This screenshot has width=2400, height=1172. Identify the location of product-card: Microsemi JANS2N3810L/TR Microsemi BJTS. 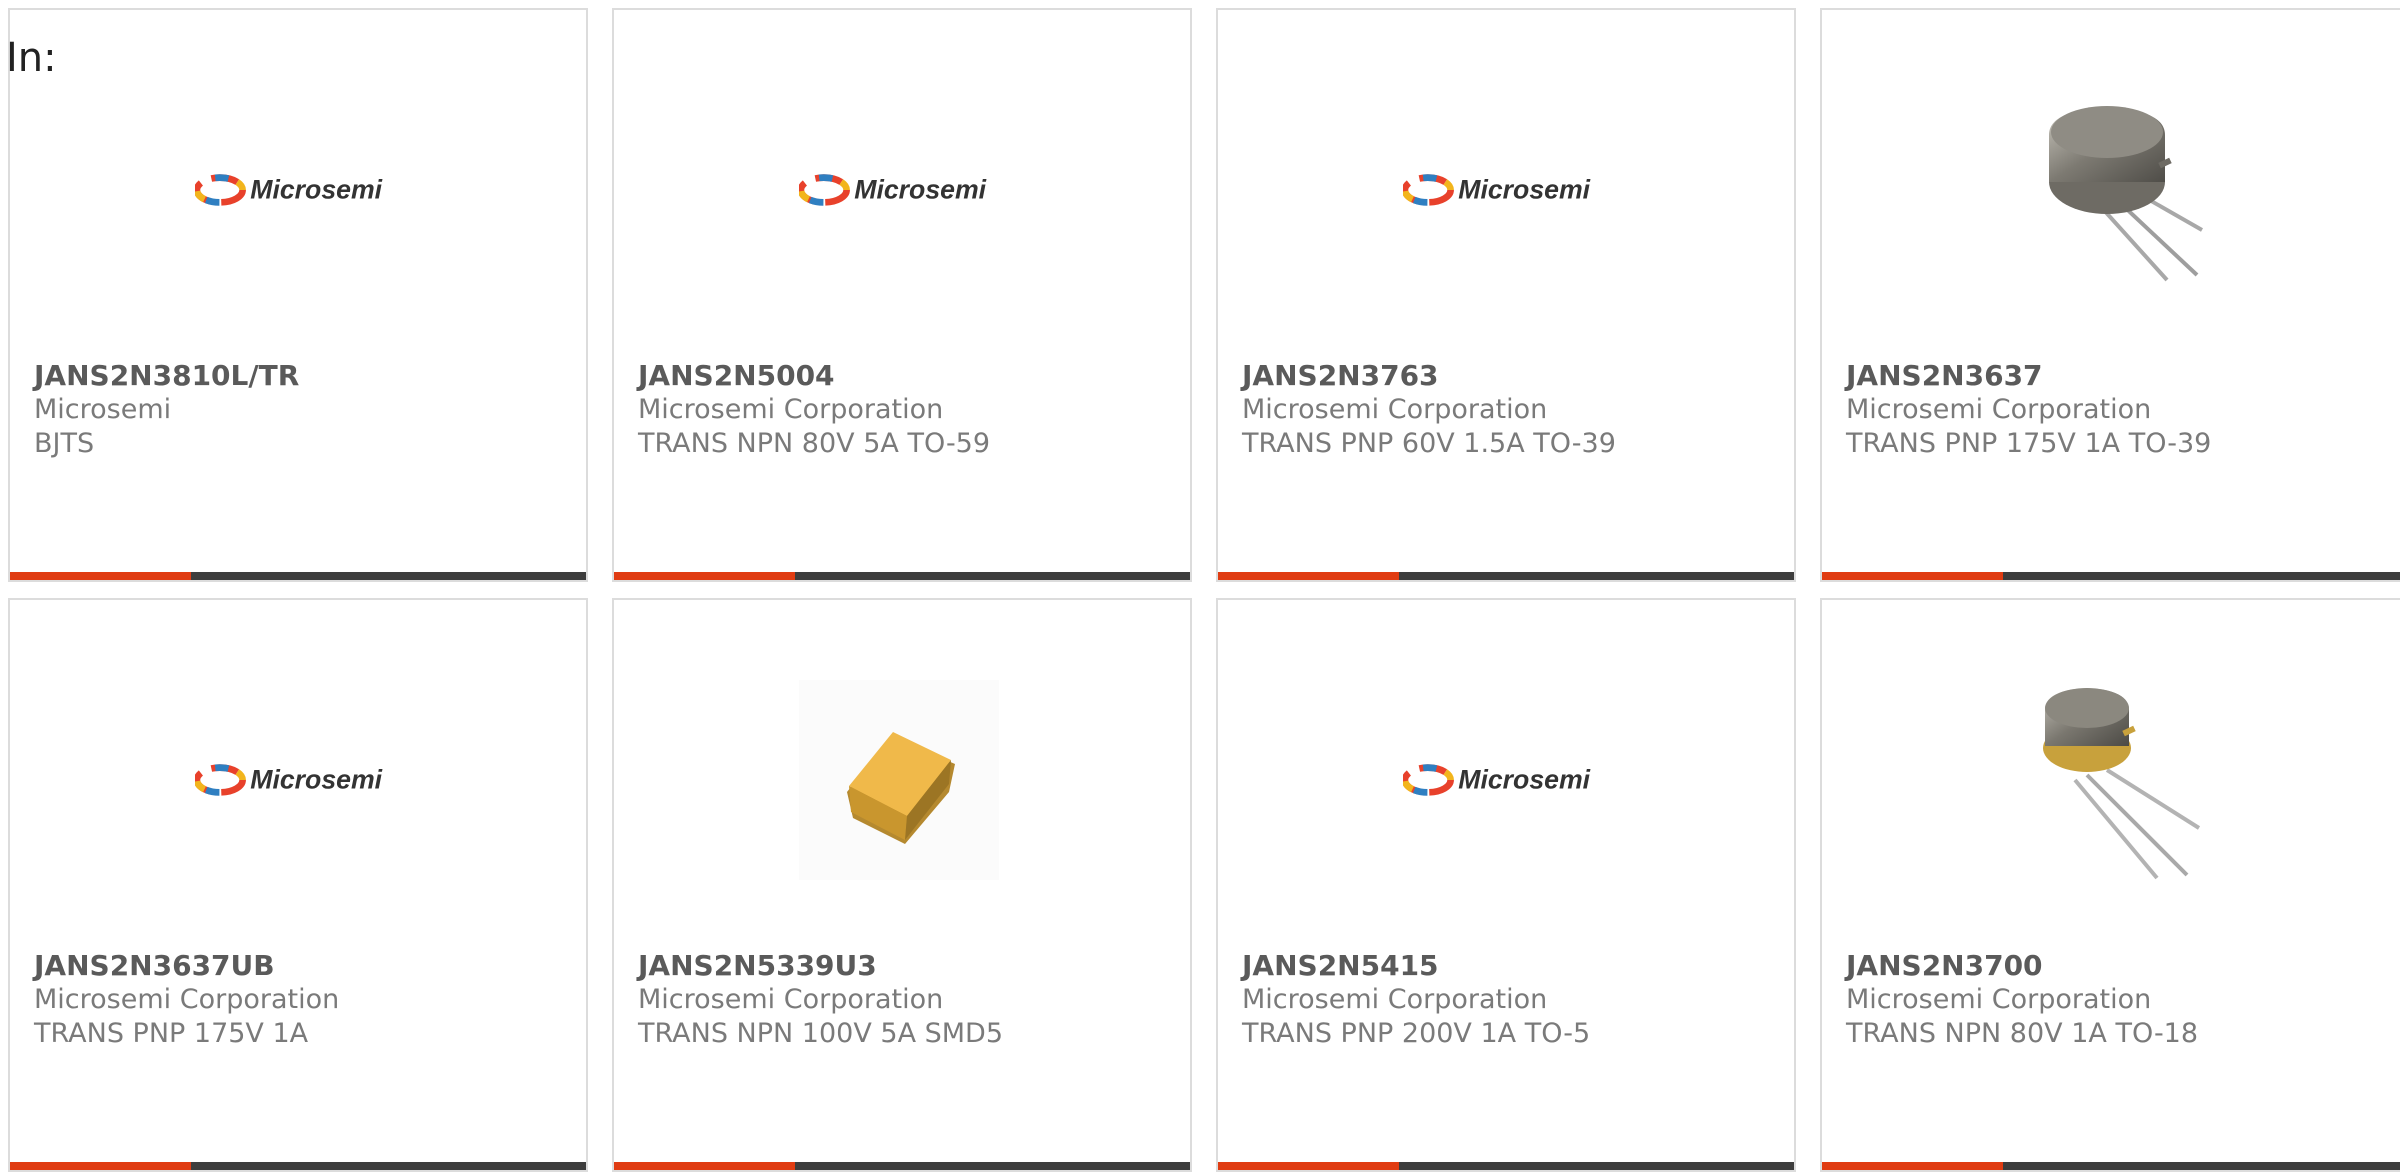
(298, 295).